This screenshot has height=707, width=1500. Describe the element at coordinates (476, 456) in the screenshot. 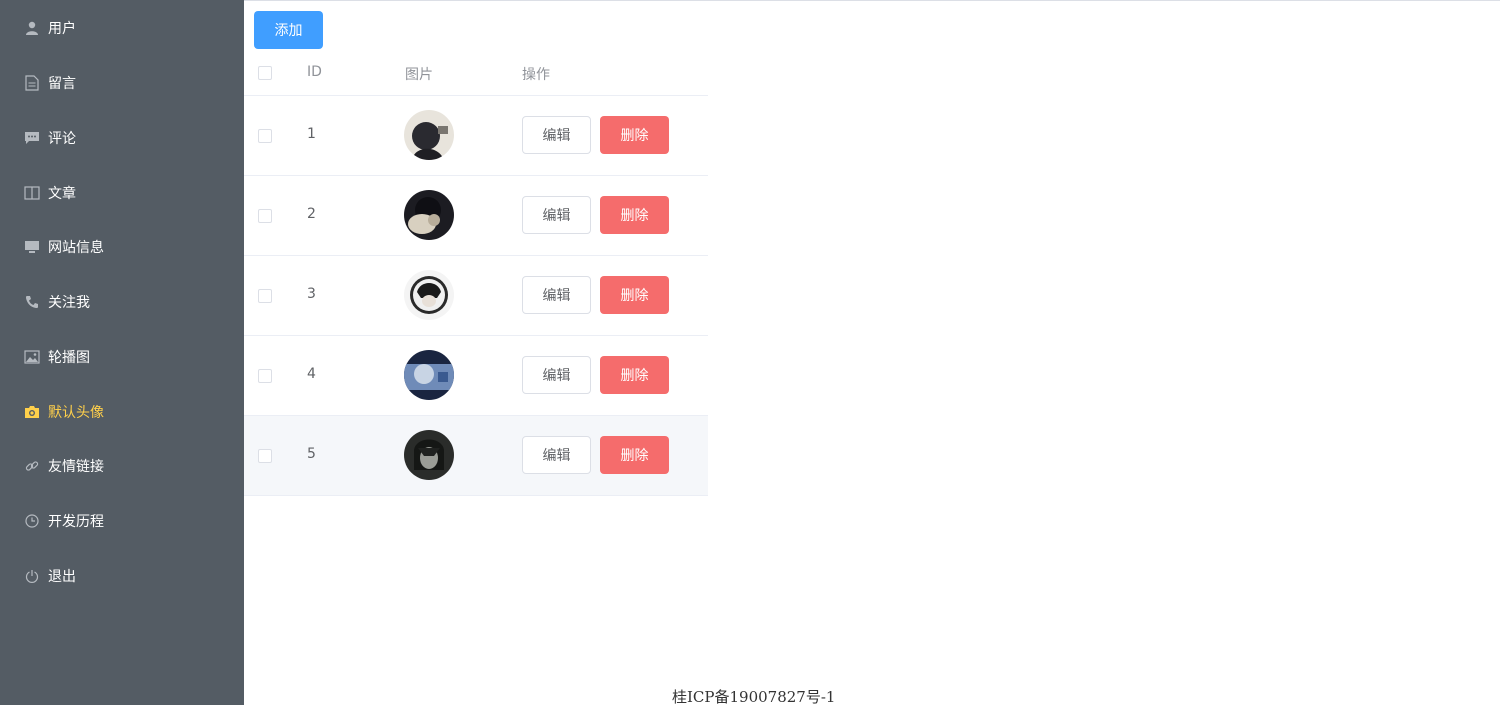

I see `table-row: 5 编辑 删除` at that location.